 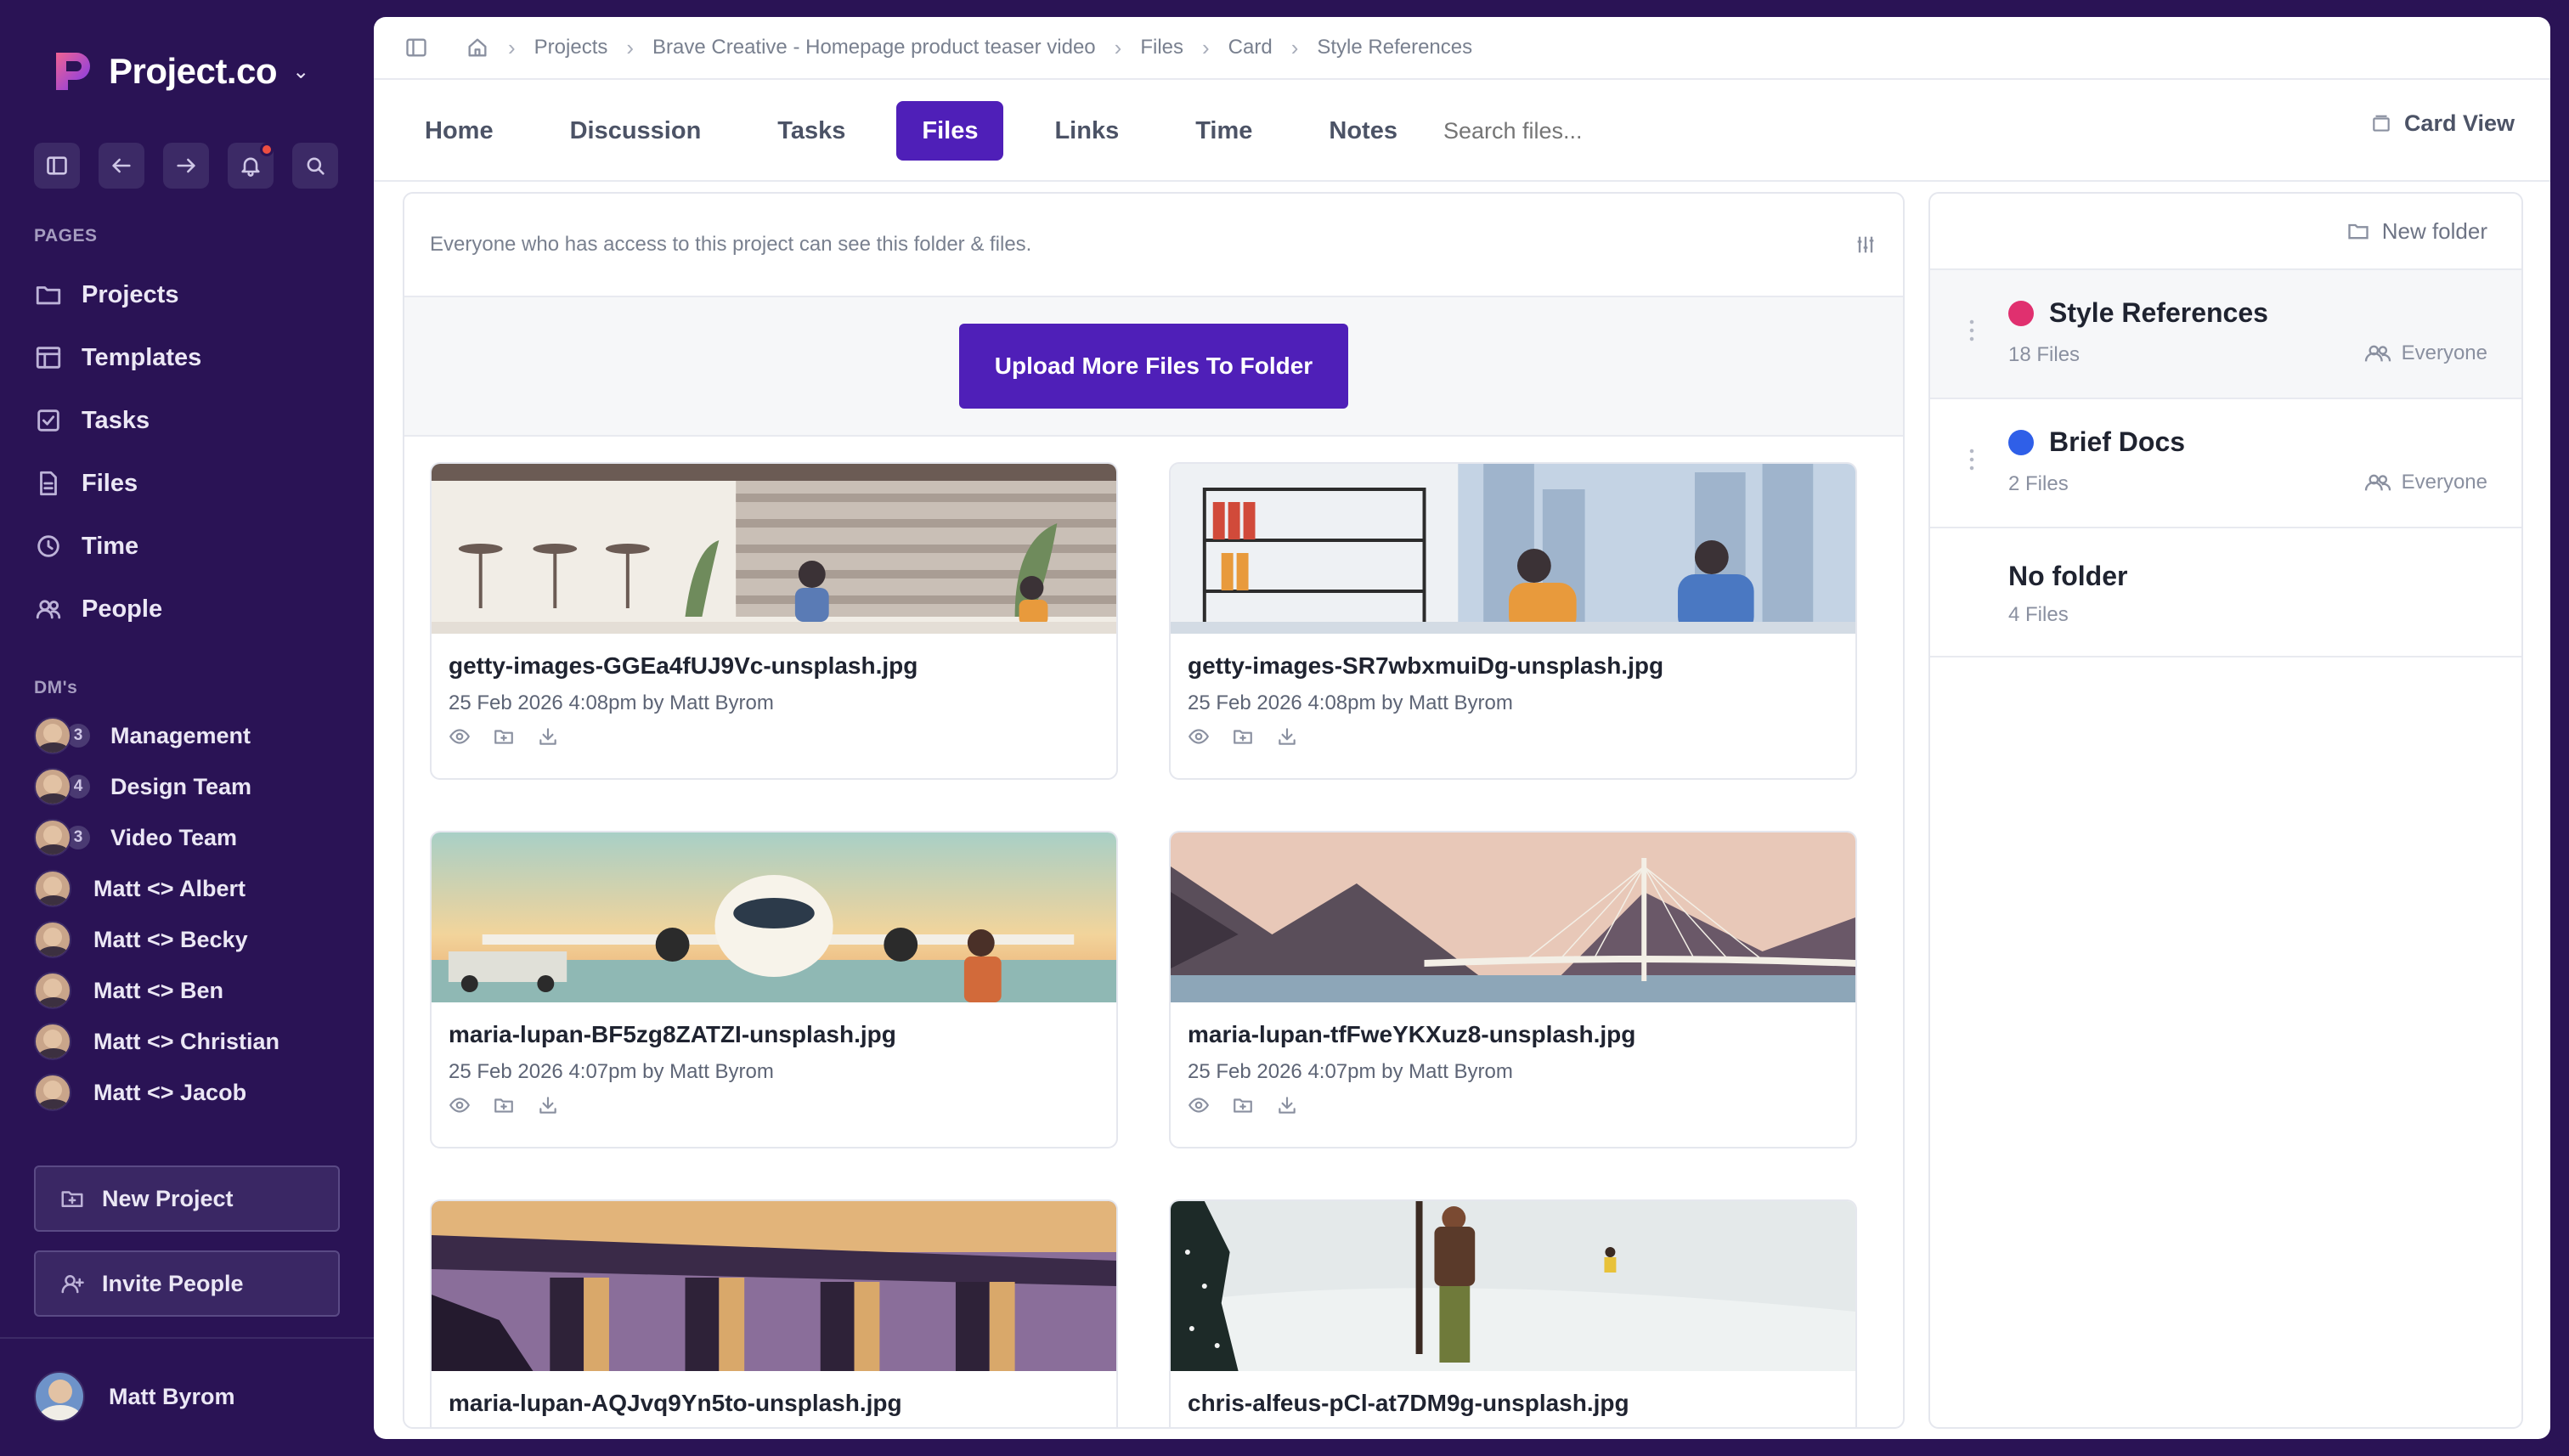 I want to click on arrow-left-icon, so click(x=121, y=165).